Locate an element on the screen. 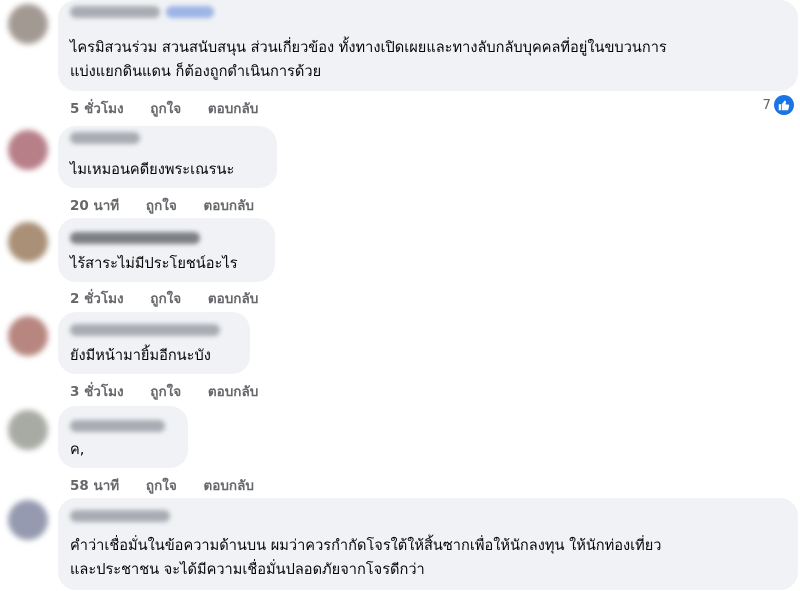 This screenshot has height=591, width=800. comment-meta: 58 นาที ถูกใจ ตอบกลับ is located at coordinates (173, 485).